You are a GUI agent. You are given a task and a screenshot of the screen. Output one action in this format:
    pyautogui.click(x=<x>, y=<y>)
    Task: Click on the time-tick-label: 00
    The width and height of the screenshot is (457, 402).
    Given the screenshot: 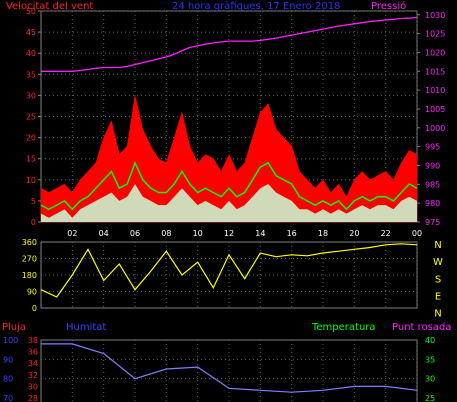 What is the action you would take?
    pyautogui.click(x=417, y=233)
    